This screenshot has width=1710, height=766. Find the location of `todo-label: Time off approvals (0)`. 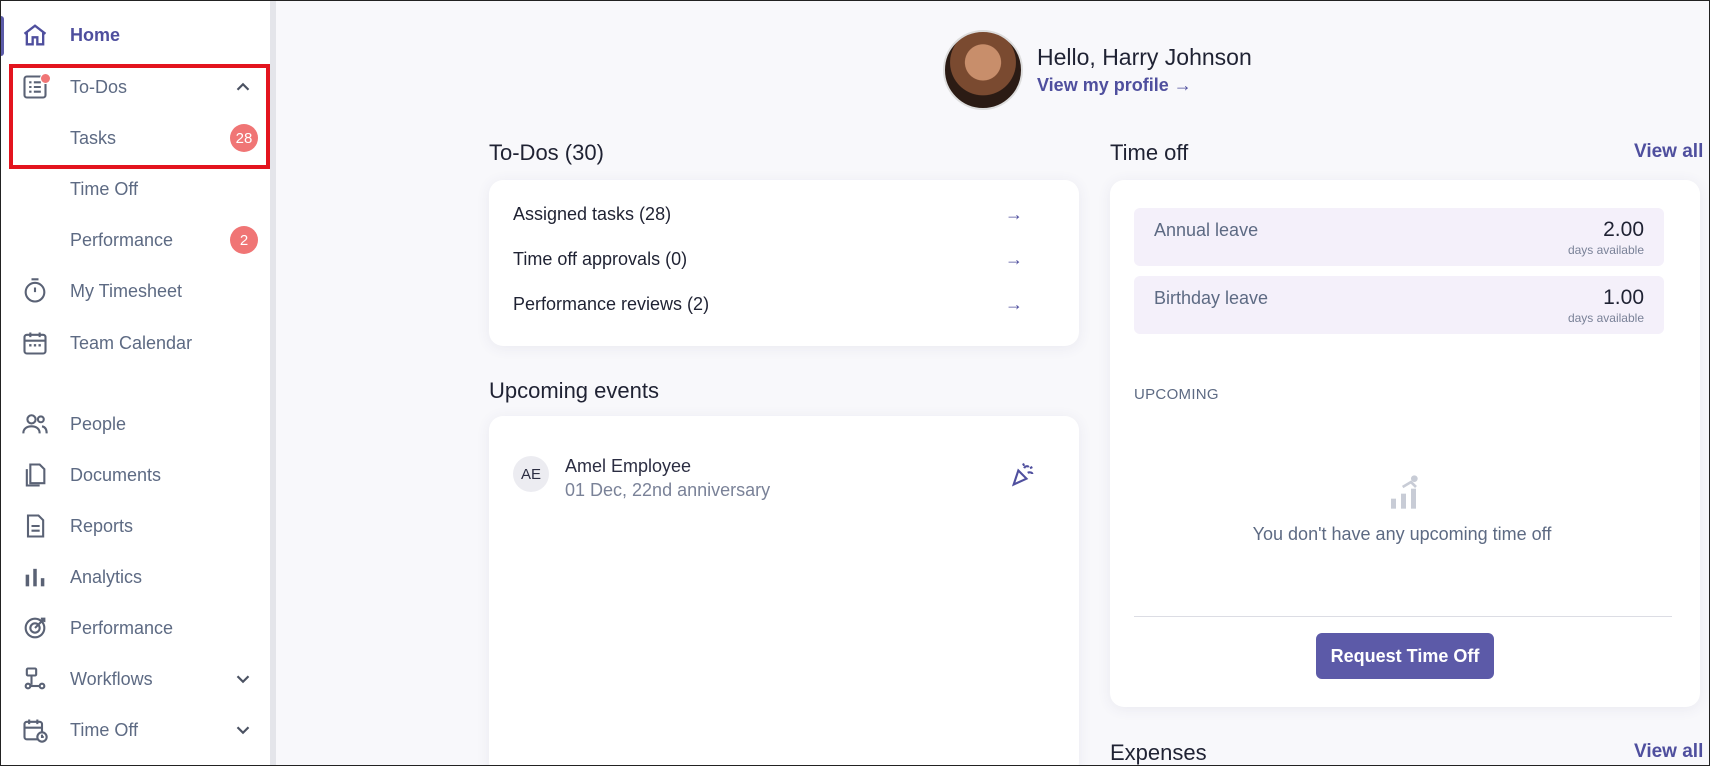

todo-label: Time off approvals (0) is located at coordinates (600, 258).